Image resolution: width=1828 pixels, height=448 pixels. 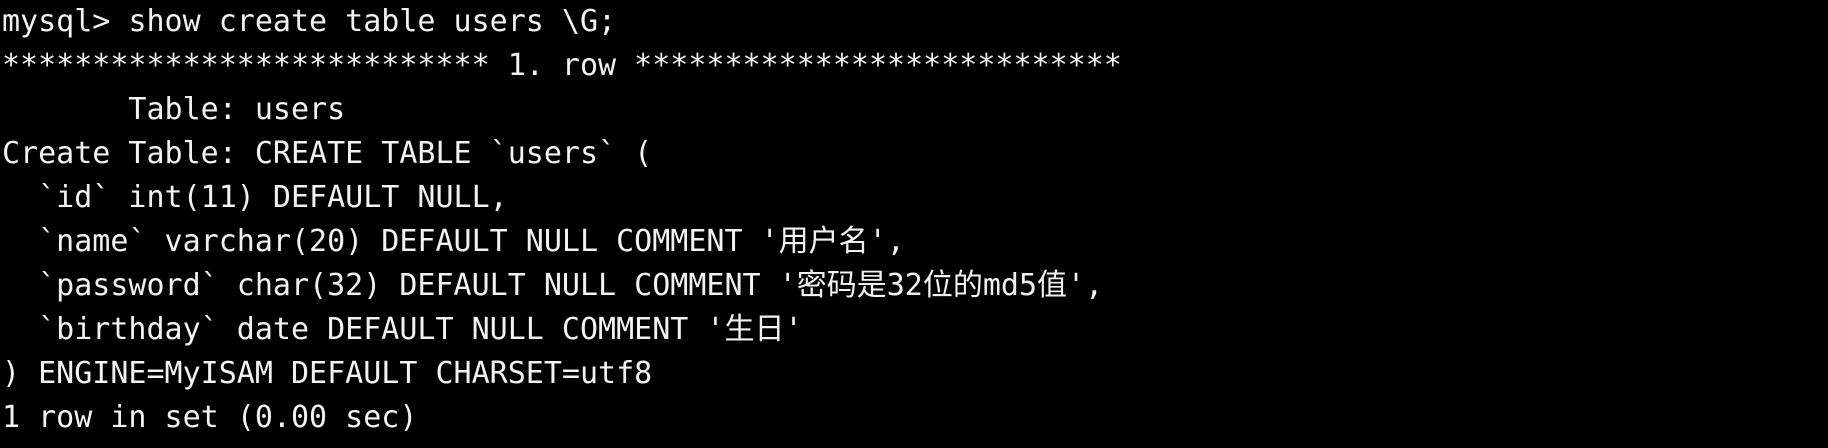 What do you see at coordinates (255, 197) in the screenshot?
I see `column-id-definition: `id` int(11) DEFAULT NULL,` at bounding box center [255, 197].